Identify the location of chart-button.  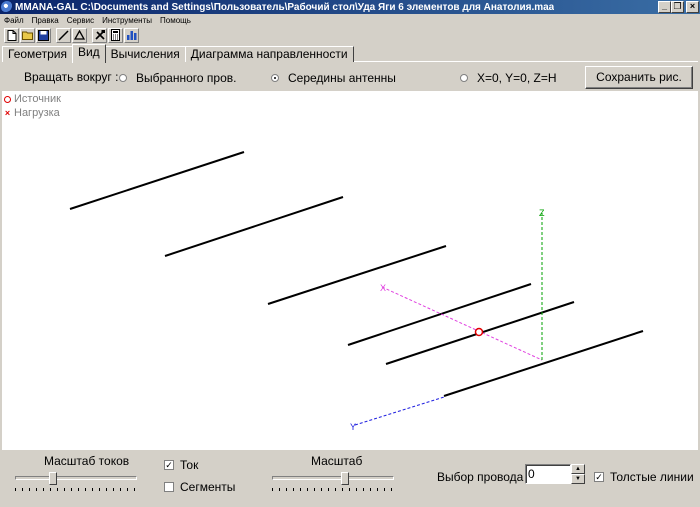
(131, 35).